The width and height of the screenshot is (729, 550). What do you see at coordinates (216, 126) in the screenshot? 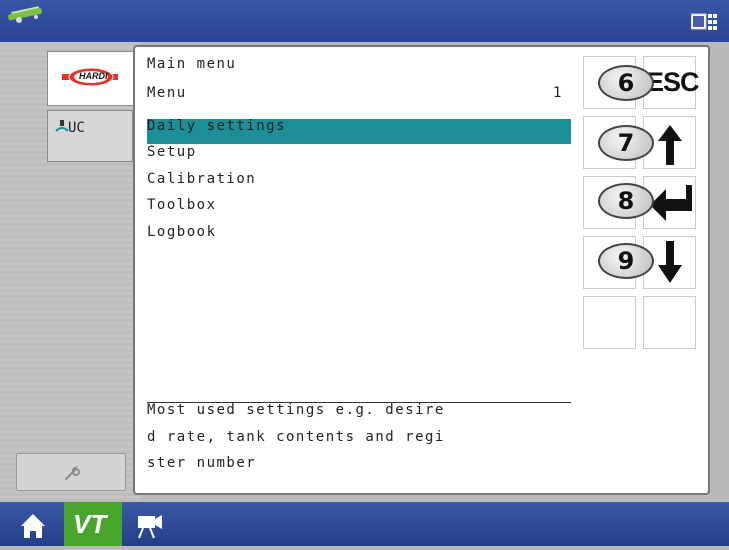
I see `menu-item-daily-settings: Daily settings` at bounding box center [216, 126].